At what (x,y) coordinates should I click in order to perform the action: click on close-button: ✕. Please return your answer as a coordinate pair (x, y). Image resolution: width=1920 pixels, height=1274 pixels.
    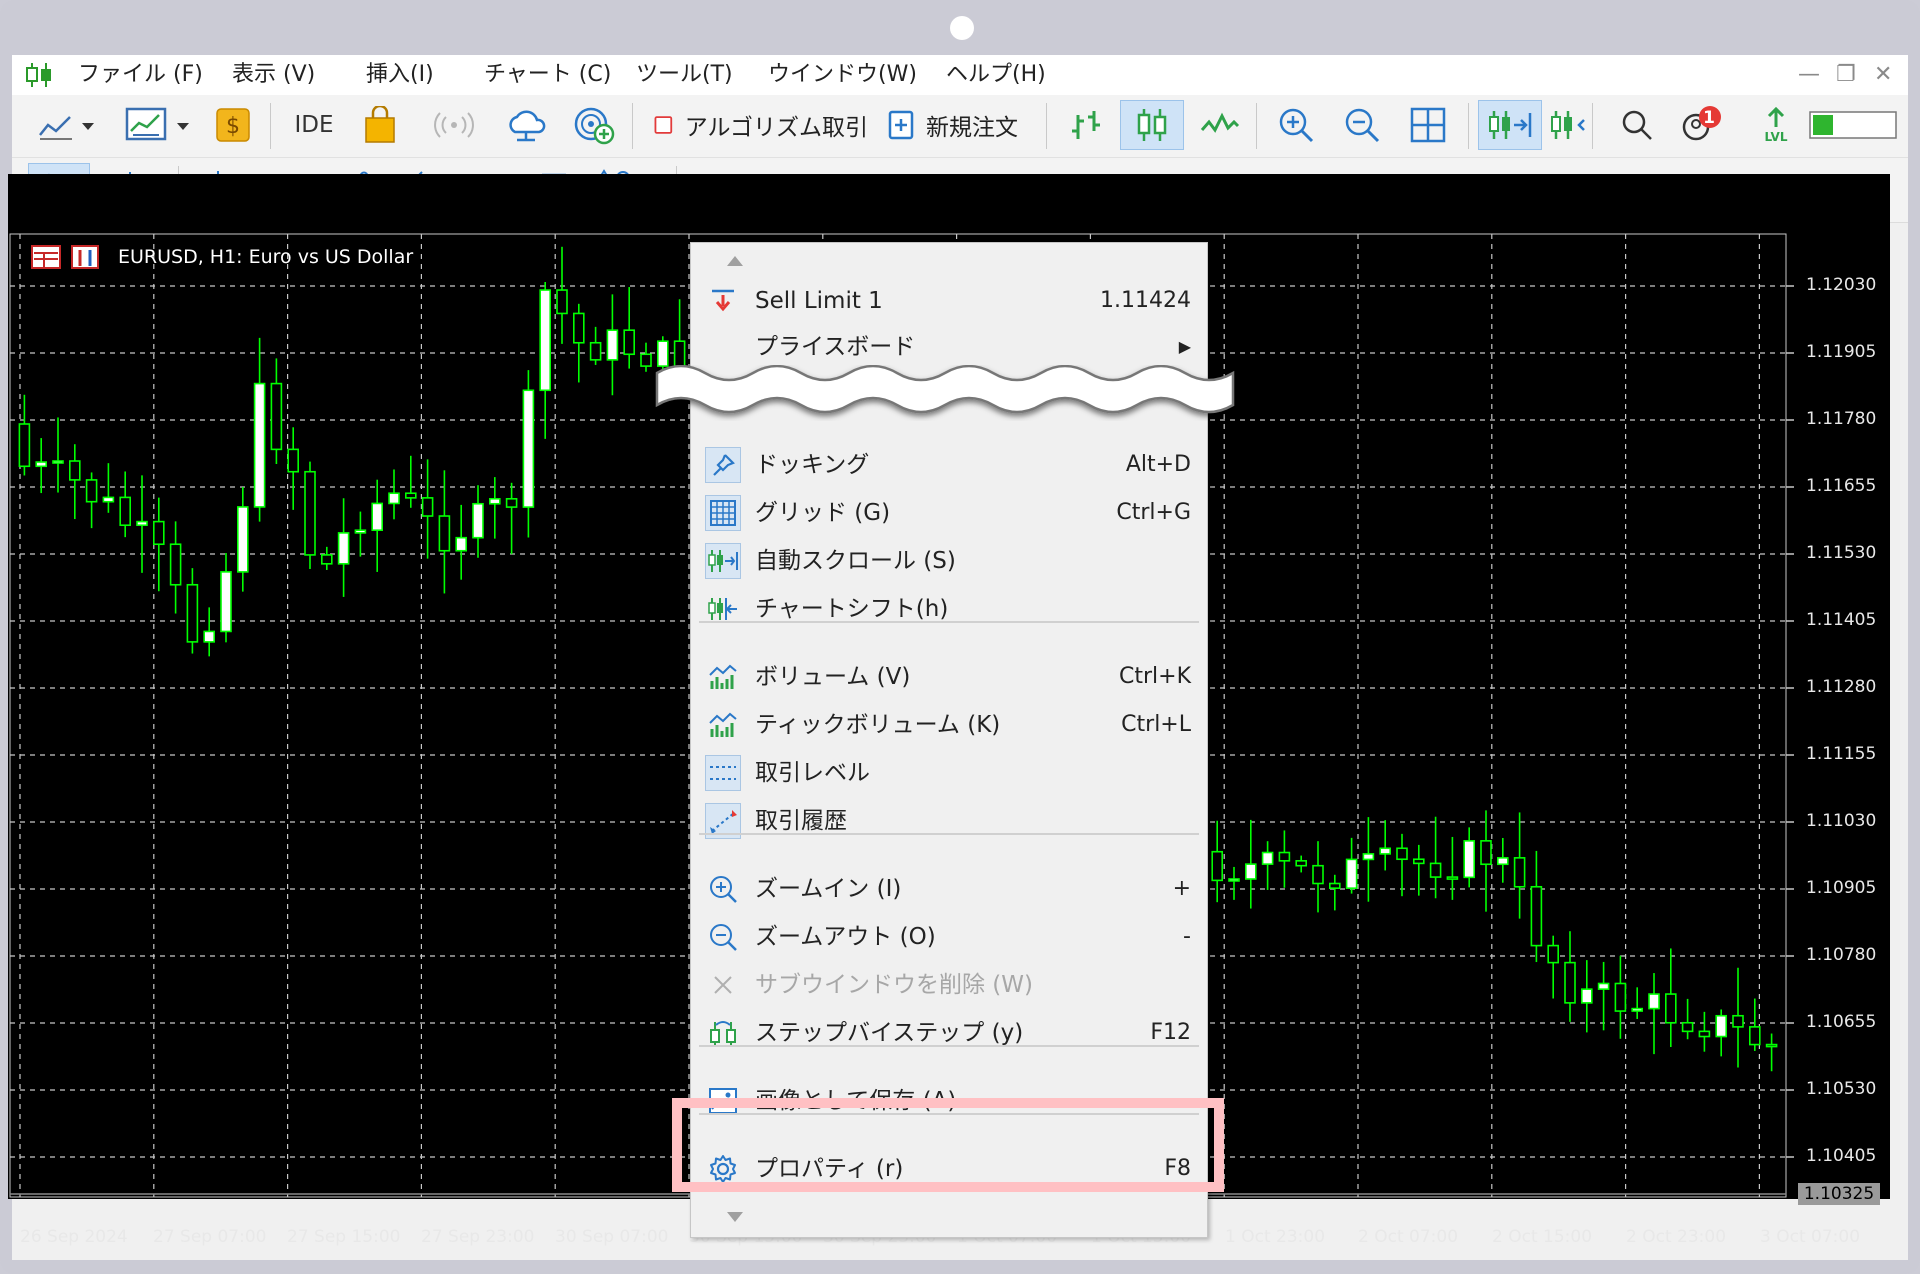
    Looking at the image, I should click on (1883, 75).